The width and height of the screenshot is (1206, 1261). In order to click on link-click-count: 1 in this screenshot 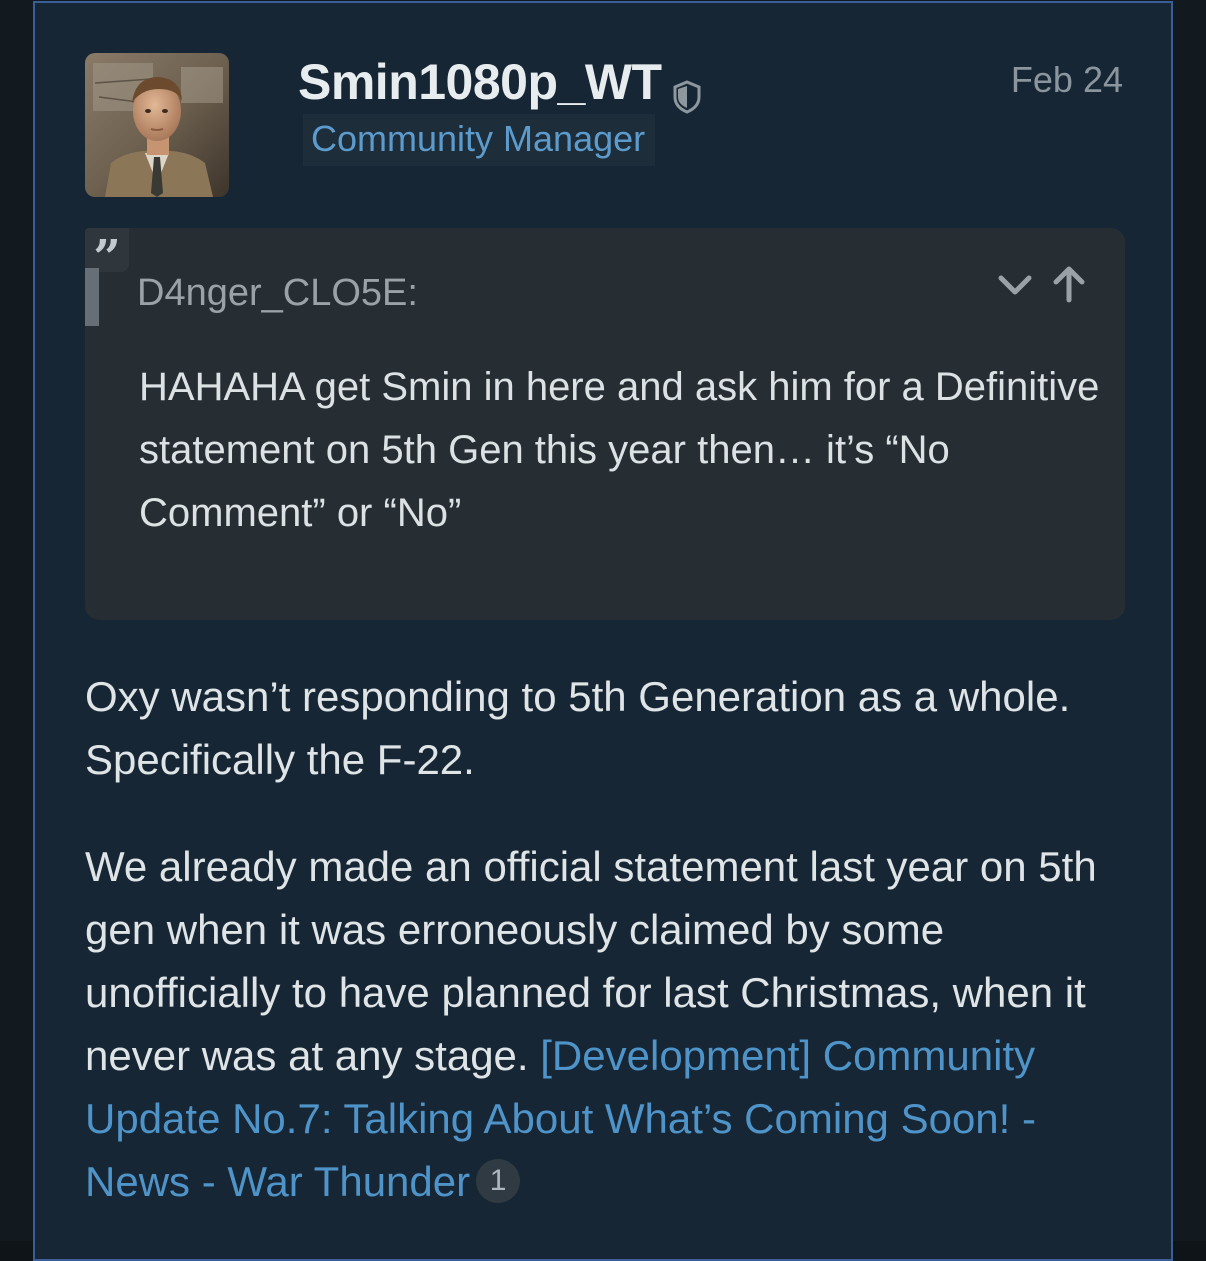, I will do `click(498, 1181)`.